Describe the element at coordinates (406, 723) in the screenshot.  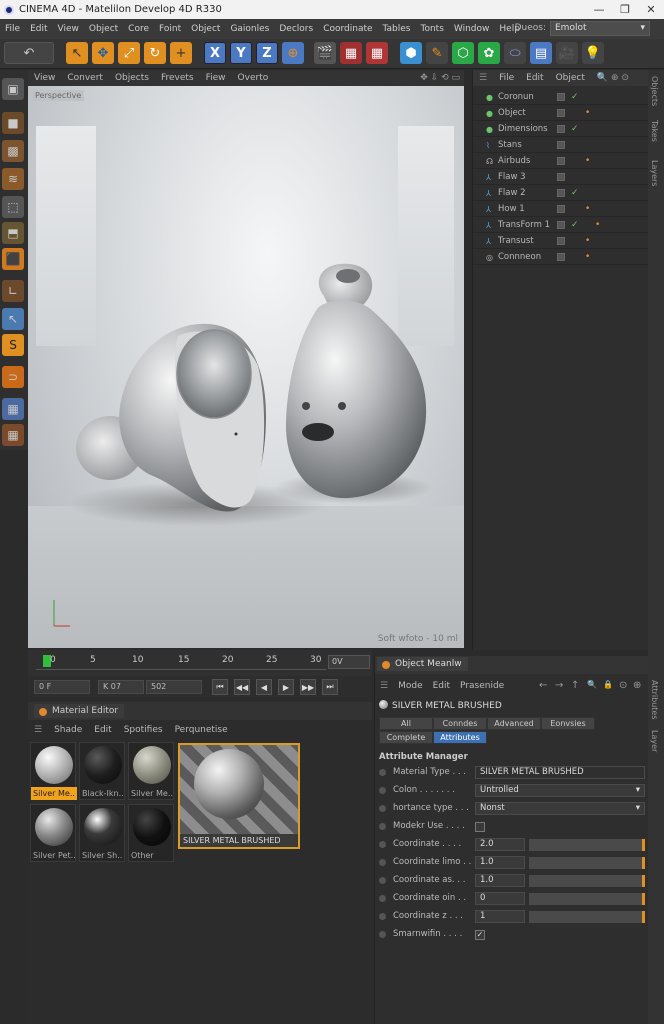
I see `tab-all: All` at that location.